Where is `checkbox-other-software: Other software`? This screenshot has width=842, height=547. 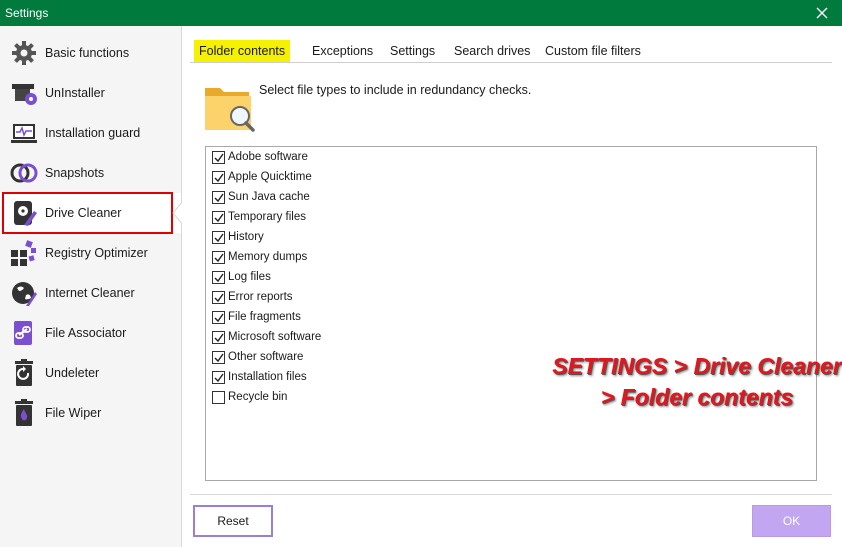
checkbox-other-software: Other software is located at coordinates (352, 358).